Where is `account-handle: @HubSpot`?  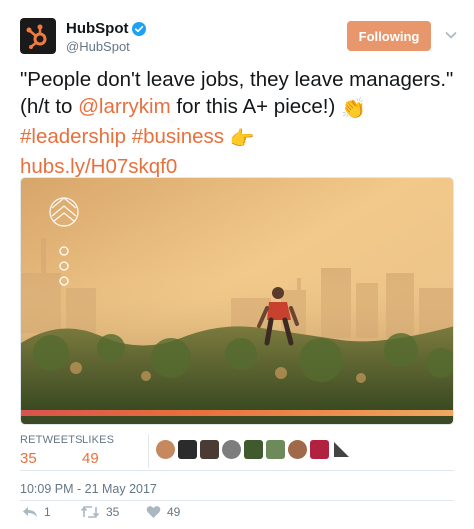 account-handle: @HubSpot is located at coordinates (106, 46).